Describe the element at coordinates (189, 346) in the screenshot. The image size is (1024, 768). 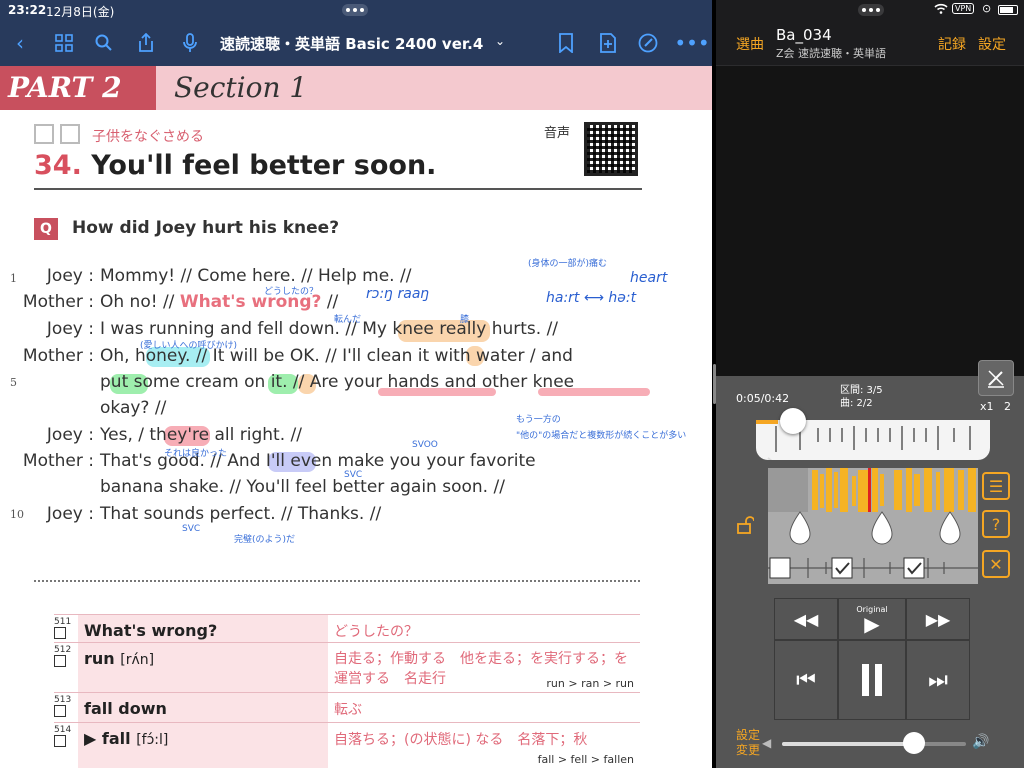
I see `annotation: (愛しい人への呼びかけ)` at that location.